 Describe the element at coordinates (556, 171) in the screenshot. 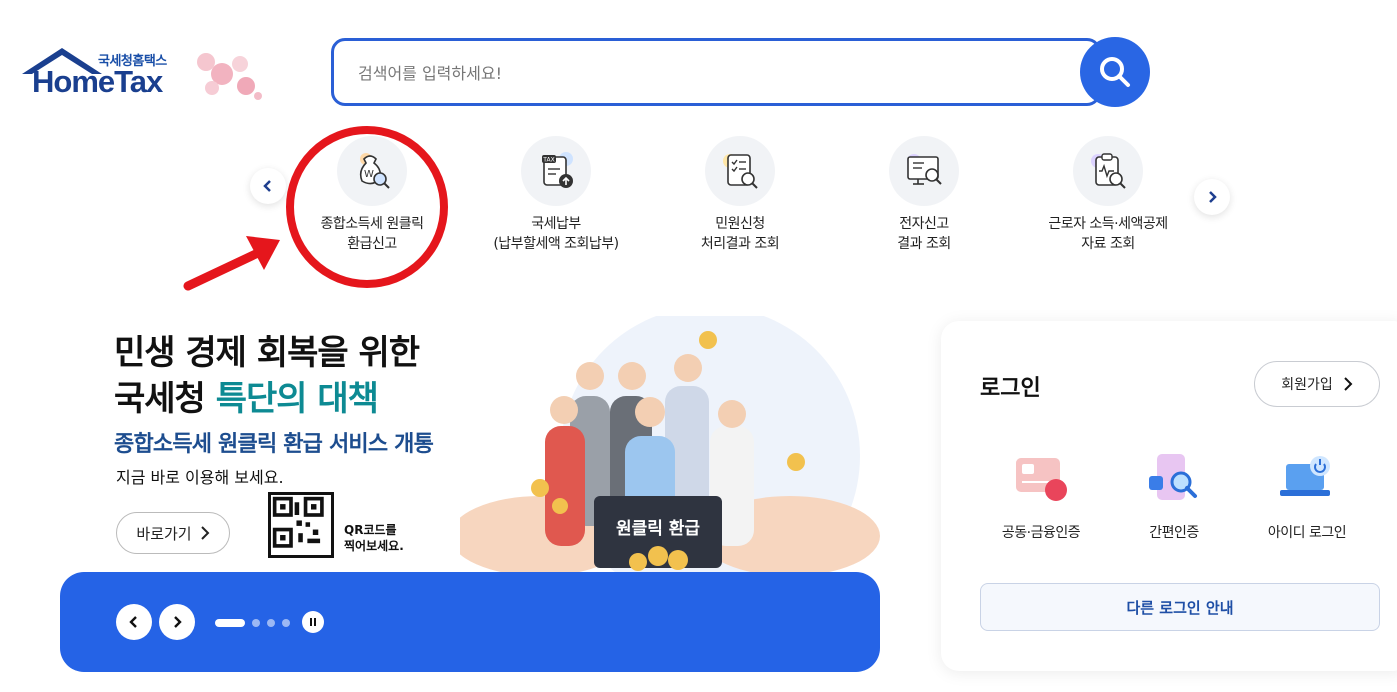

I see `tax-document-upload-icon: TAX` at that location.